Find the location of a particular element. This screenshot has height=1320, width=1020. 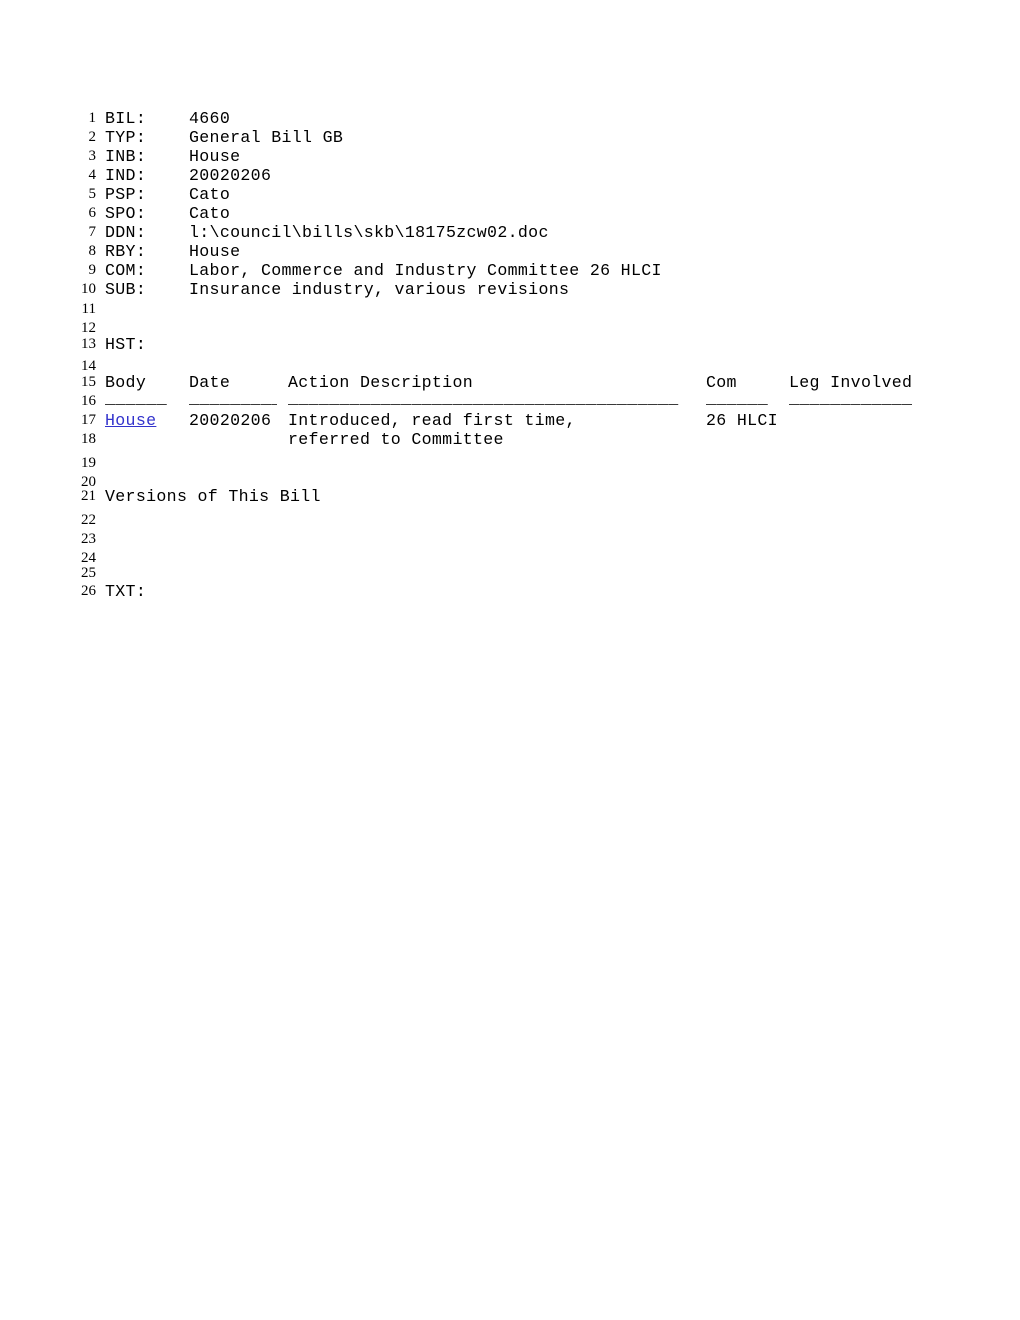

field-row-ind: IND: is located at coordinates (125, 175).